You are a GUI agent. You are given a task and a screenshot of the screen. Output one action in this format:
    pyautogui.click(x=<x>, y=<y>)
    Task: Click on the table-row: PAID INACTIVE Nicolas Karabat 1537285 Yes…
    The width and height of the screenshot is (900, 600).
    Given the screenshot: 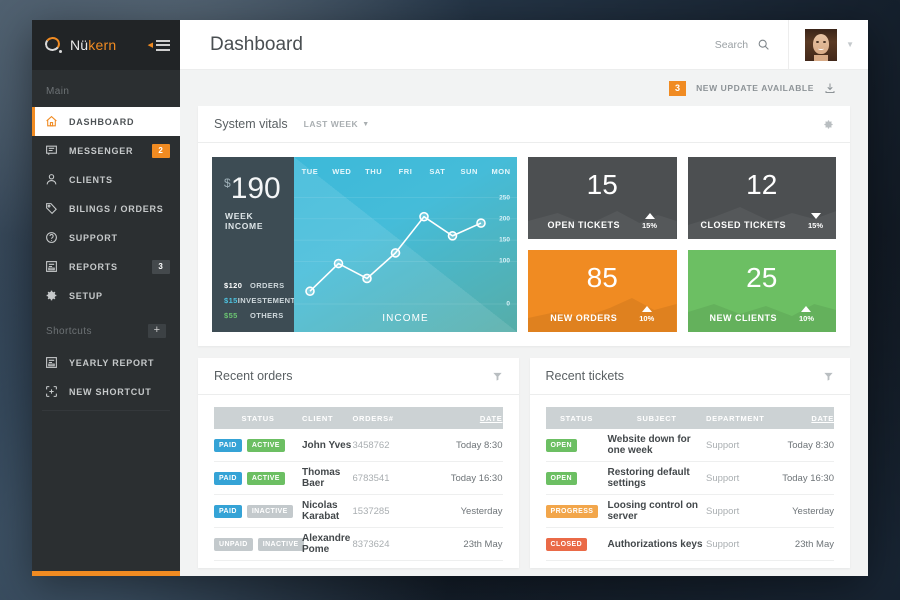 What is the action you would take?
    pyautogui.click(x=358, y=511)
    